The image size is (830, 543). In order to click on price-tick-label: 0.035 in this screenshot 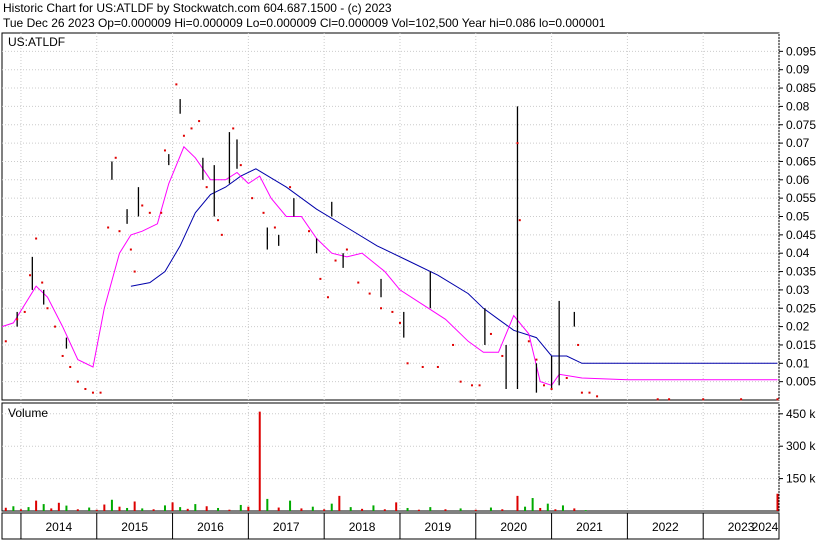, I will do `click(801, 272)`.